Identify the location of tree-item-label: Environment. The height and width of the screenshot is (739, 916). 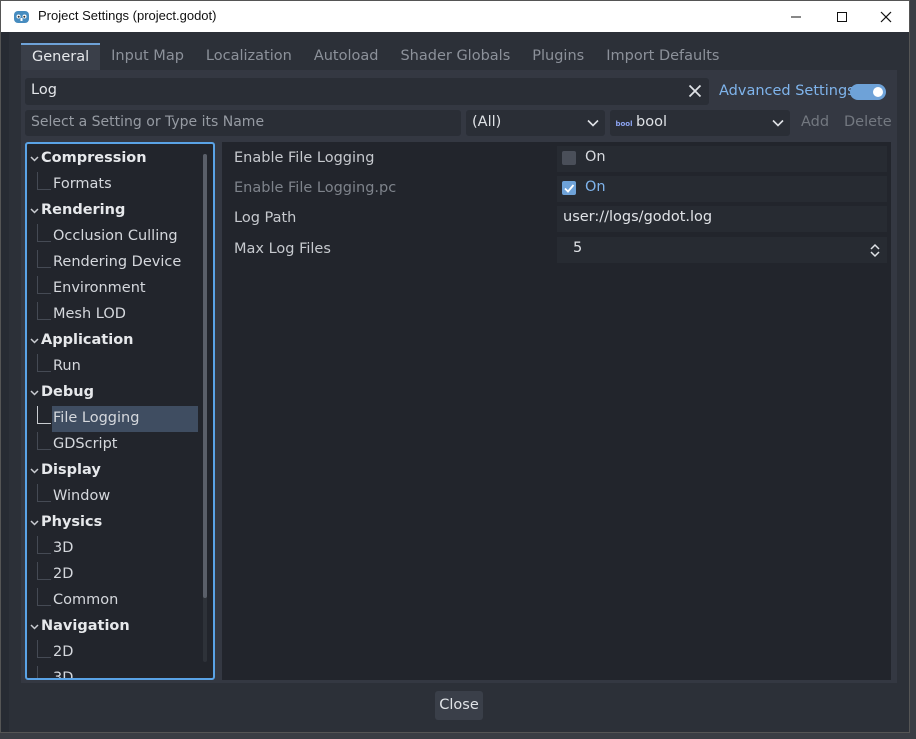
(99, 288).